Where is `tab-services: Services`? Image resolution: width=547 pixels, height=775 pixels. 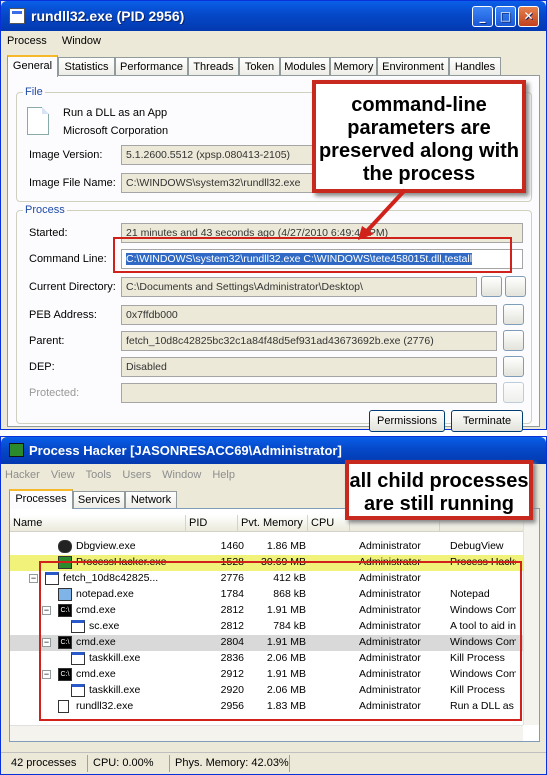 tab-services: Services is located at coordinates (99, 500).